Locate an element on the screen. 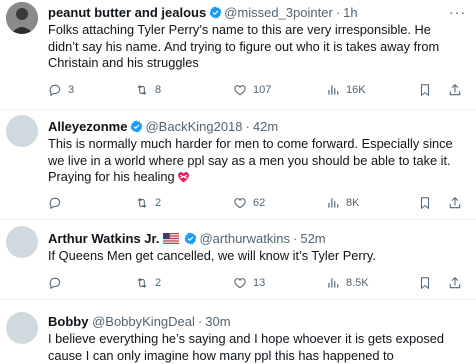 The height and width of the screenshot is (364, 476). like-button: 107 is located at coordinates (252, 90).